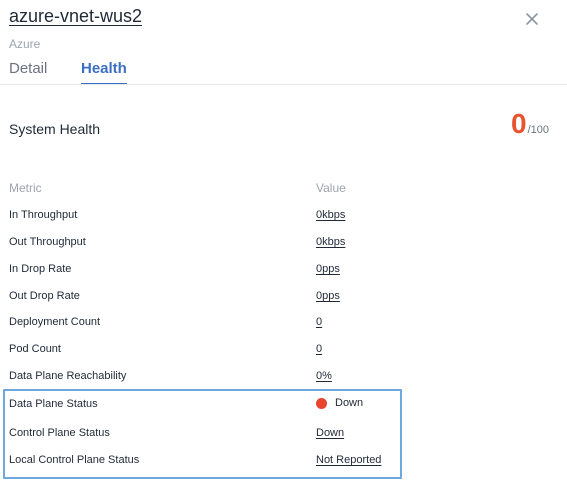 The image size is (567, 489). Describe the element at coordinates (43, 215) in the screenshot. I see `metric-label: In Throughput` at that location.